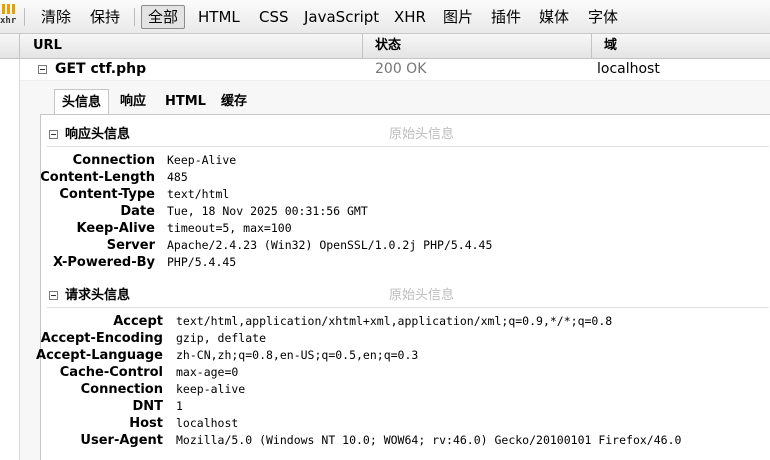 This screenshot has height=460, width=770. I want to click on filter-all-button: 全部, so click(163, 17).